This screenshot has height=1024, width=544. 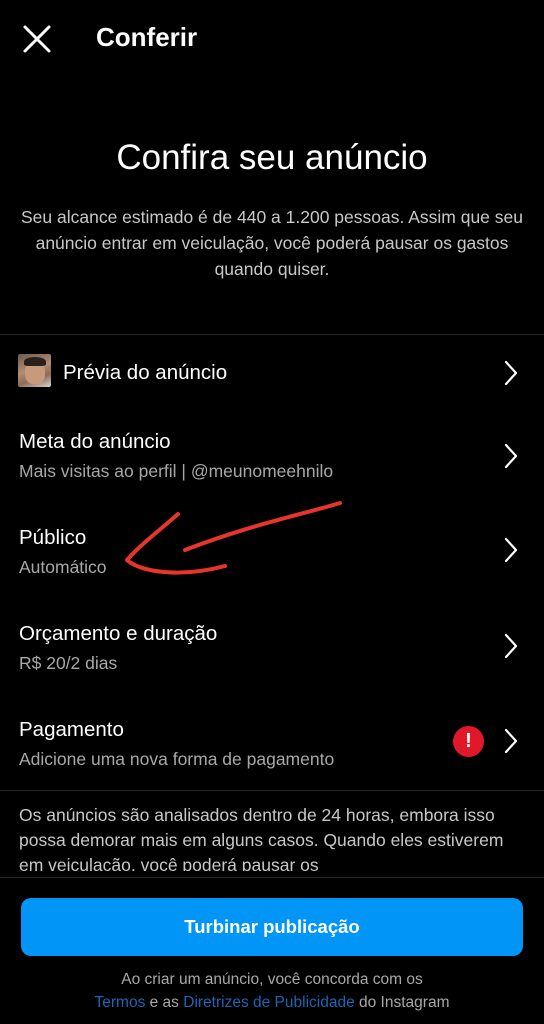 I want to click on terms-suffix: do Instagram, so click(x=402, y=1002).